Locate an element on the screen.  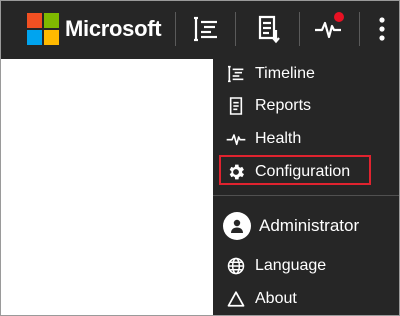
timeline-button is located at coordinates (206, 29).